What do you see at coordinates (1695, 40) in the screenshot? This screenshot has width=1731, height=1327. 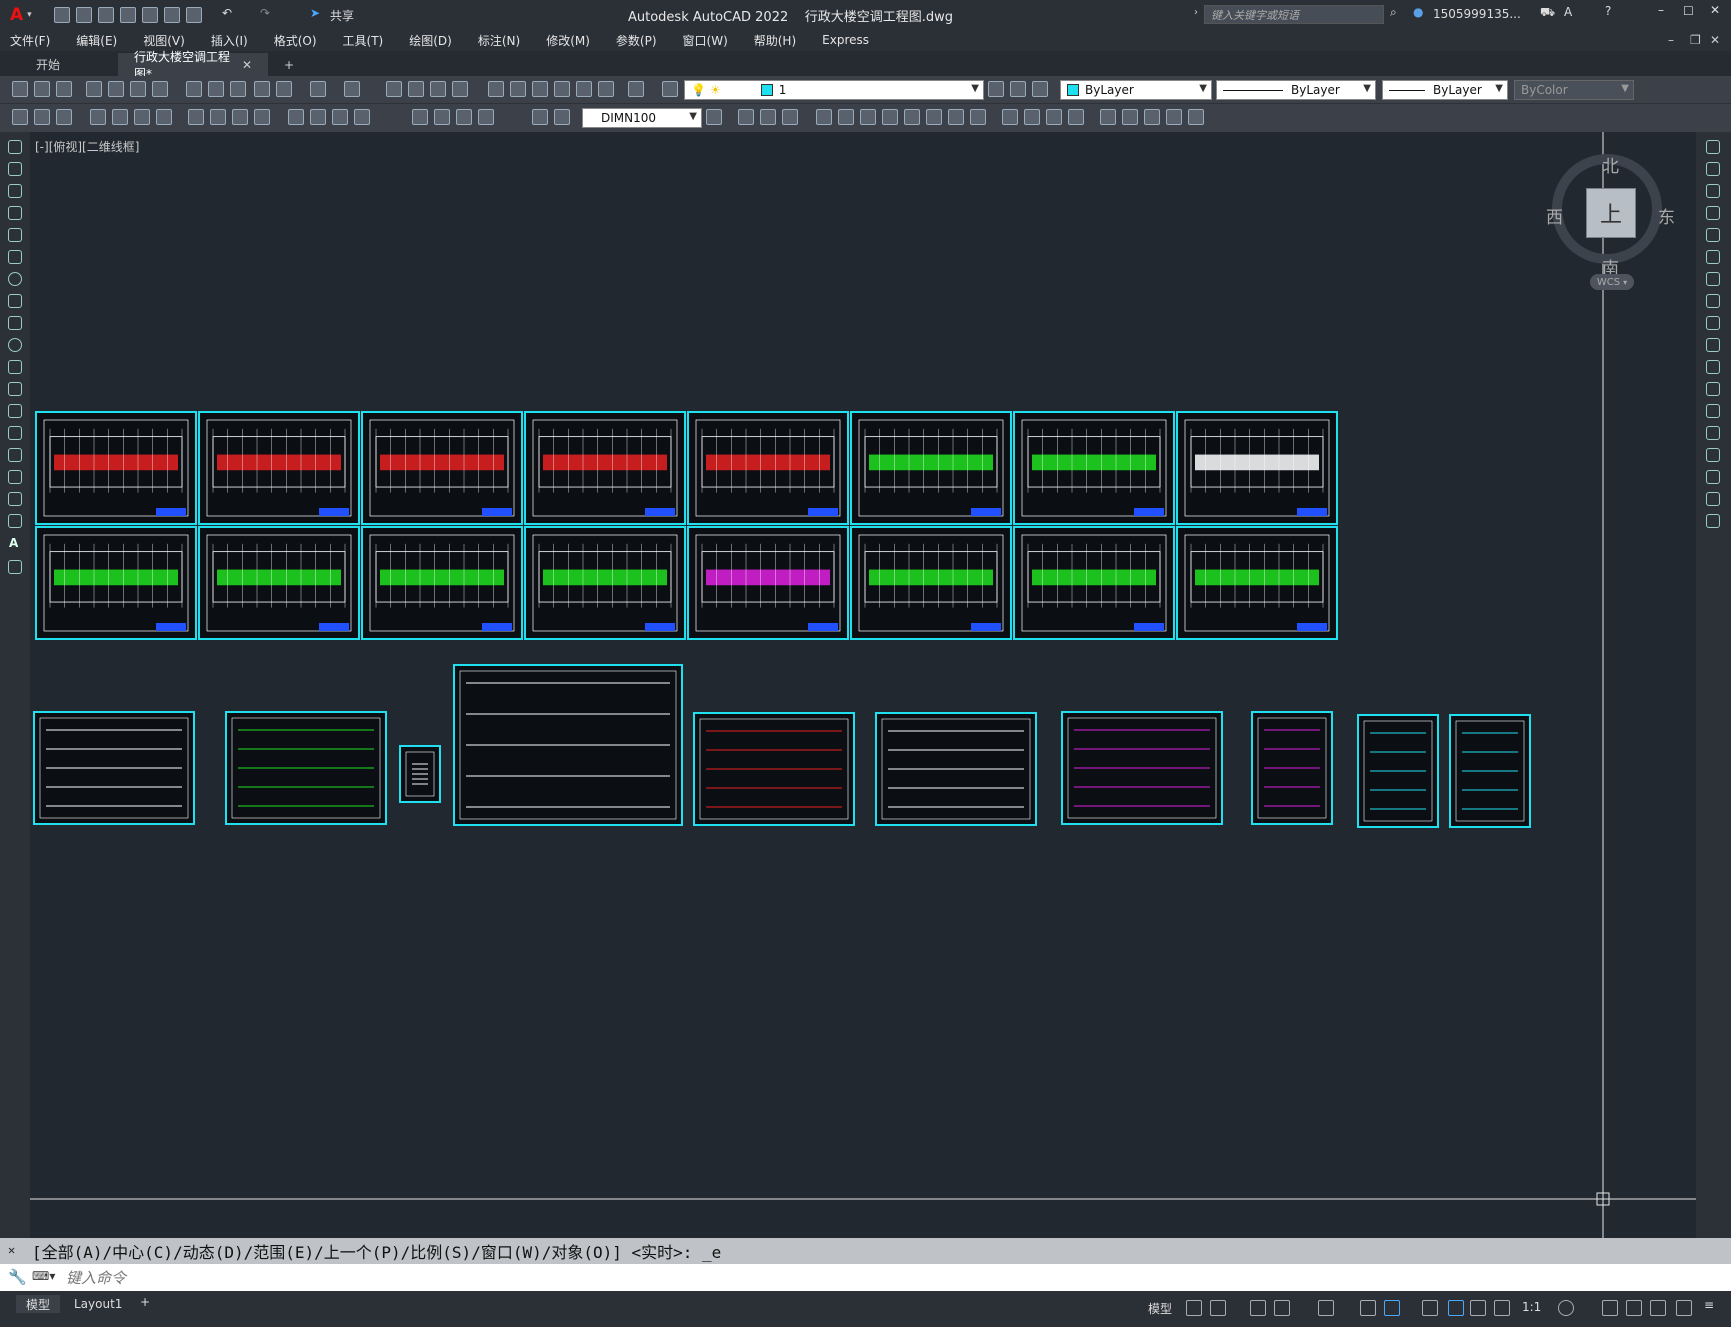 I see `doc-restore-icon: ❐` at bounding box center [1695, 40].